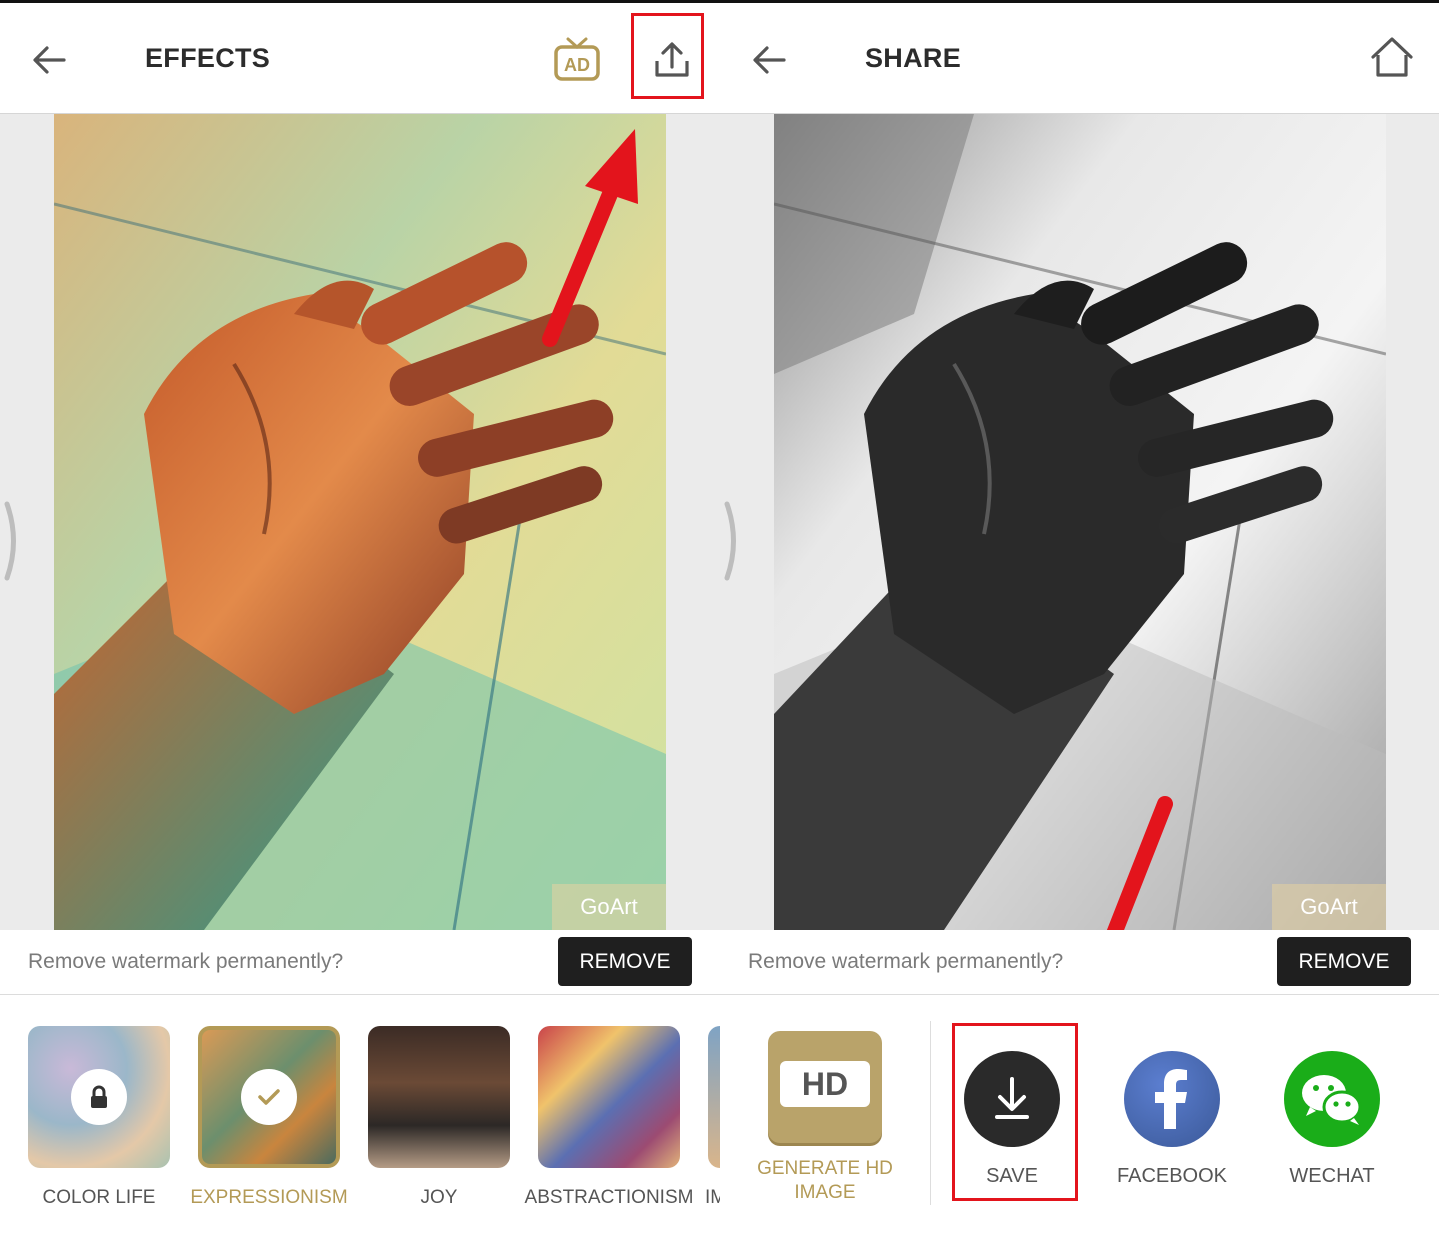 The height and width of the screenshot is (1234, 1439). I want to click on facebook-label: FACEBOOK, so click(1172, 1176).